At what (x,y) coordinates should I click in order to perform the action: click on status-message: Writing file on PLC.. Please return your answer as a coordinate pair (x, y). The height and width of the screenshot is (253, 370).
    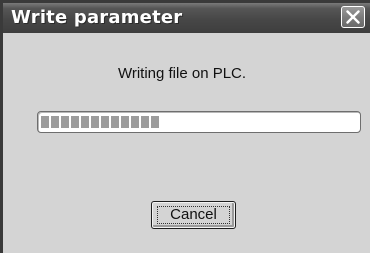
    Looking at the image, I should click on (182, 73).